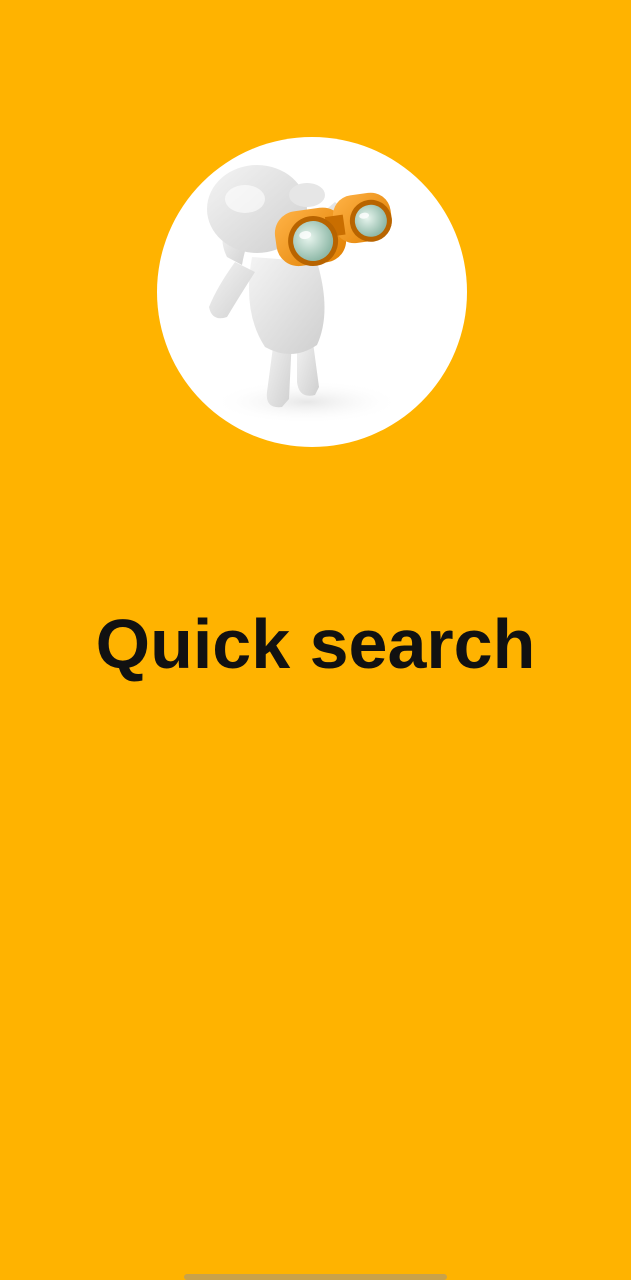  I want to click on binoculars-figure-icon, so click(304, 294).